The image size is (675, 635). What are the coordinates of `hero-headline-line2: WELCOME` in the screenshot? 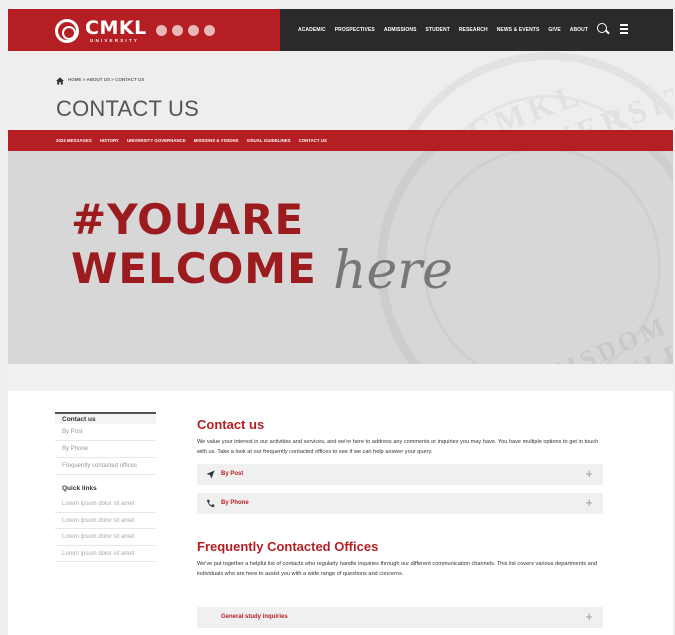 It's located at (194, 268).